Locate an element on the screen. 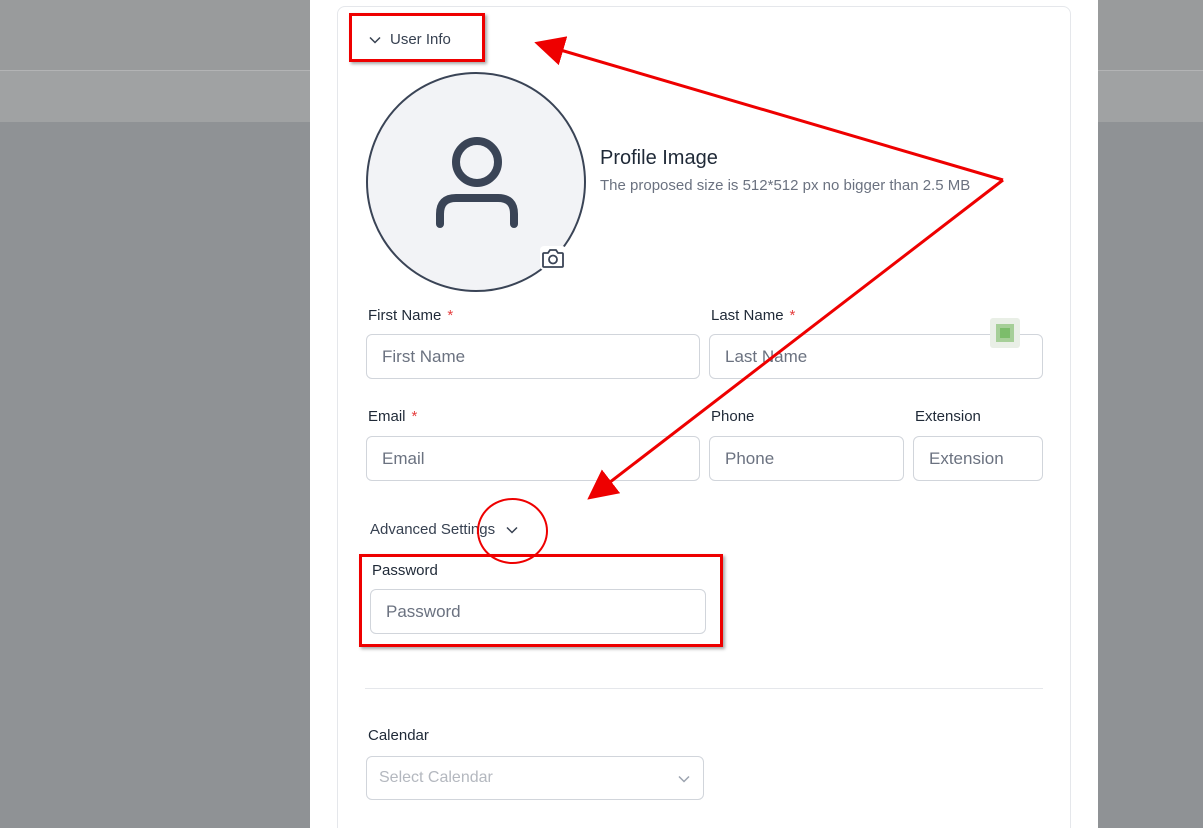  phone-input is located at coordinates (806, 458).